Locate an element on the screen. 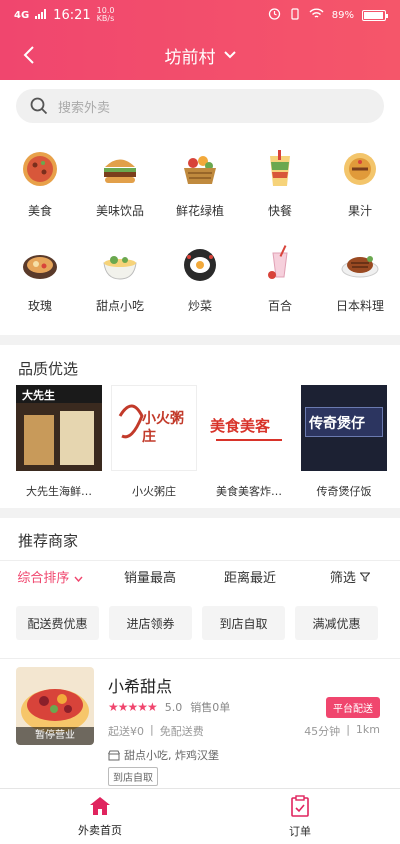 Image resolution: width=400 pixels, height=844 pixels. steak-icon is located at coordinates (360, 267).